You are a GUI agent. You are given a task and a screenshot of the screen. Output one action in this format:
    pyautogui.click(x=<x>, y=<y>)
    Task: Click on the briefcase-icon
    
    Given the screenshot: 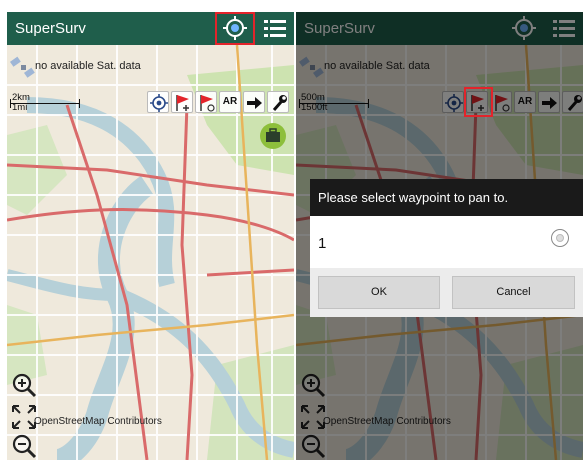 What is the action you would take?
    pyautogui.click(x=273, y=135)
    